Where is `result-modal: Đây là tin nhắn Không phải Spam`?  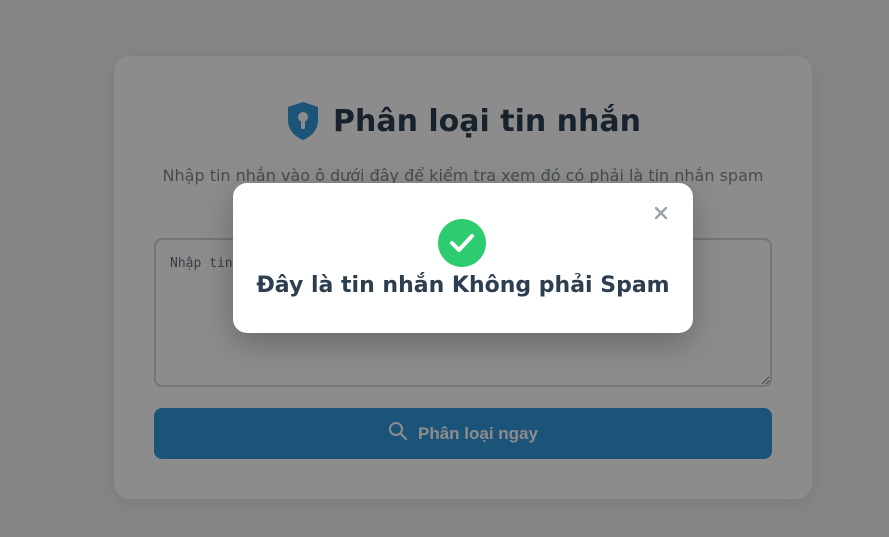
result-modal: Đây là tin nhắn Không phải Spam is located at coordinates (463, 258).